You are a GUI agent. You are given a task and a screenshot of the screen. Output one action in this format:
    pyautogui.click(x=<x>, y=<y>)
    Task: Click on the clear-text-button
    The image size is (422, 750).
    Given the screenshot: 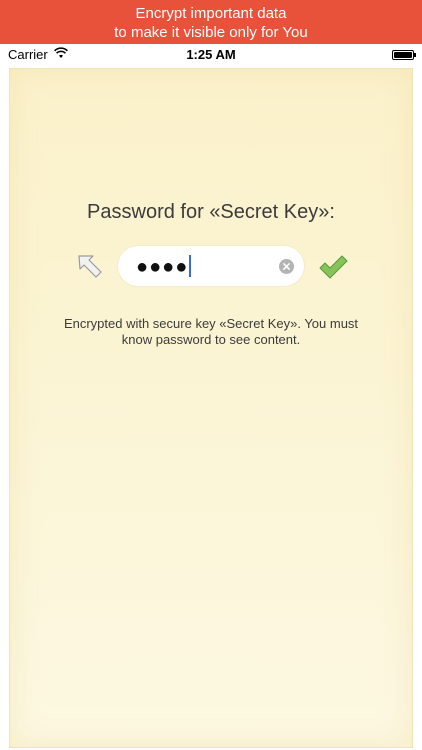 What is the action you would take?
    pyautogui.click(x=286, y=266)
    